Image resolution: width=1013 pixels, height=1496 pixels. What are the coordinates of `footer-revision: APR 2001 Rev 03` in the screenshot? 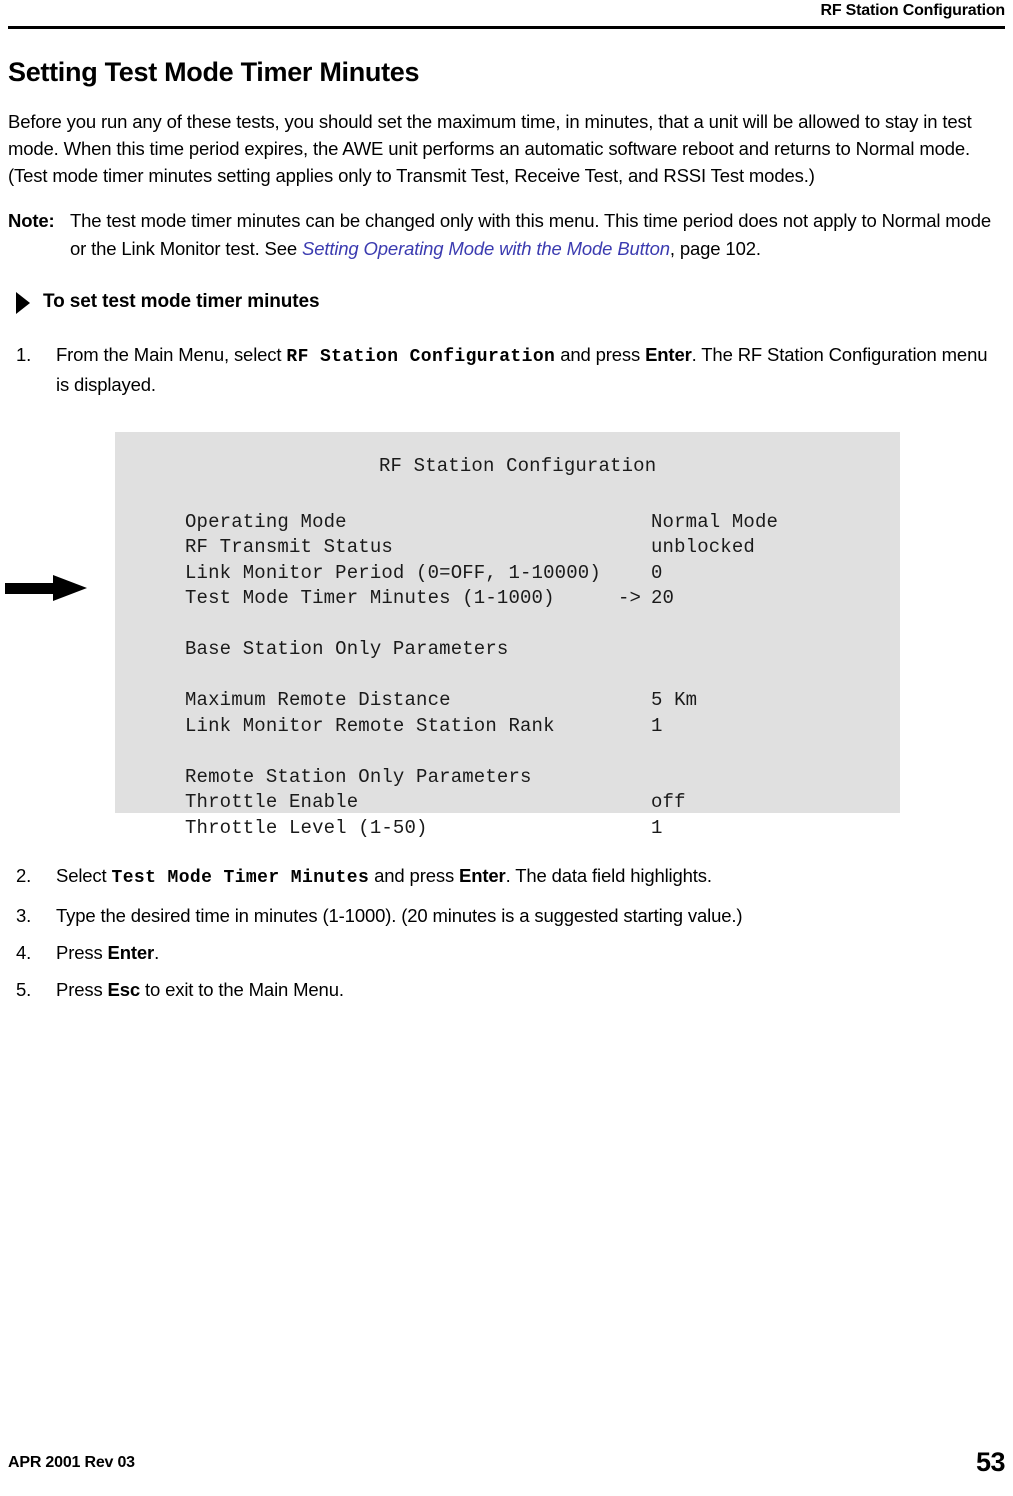 It's located at (71, 1462).